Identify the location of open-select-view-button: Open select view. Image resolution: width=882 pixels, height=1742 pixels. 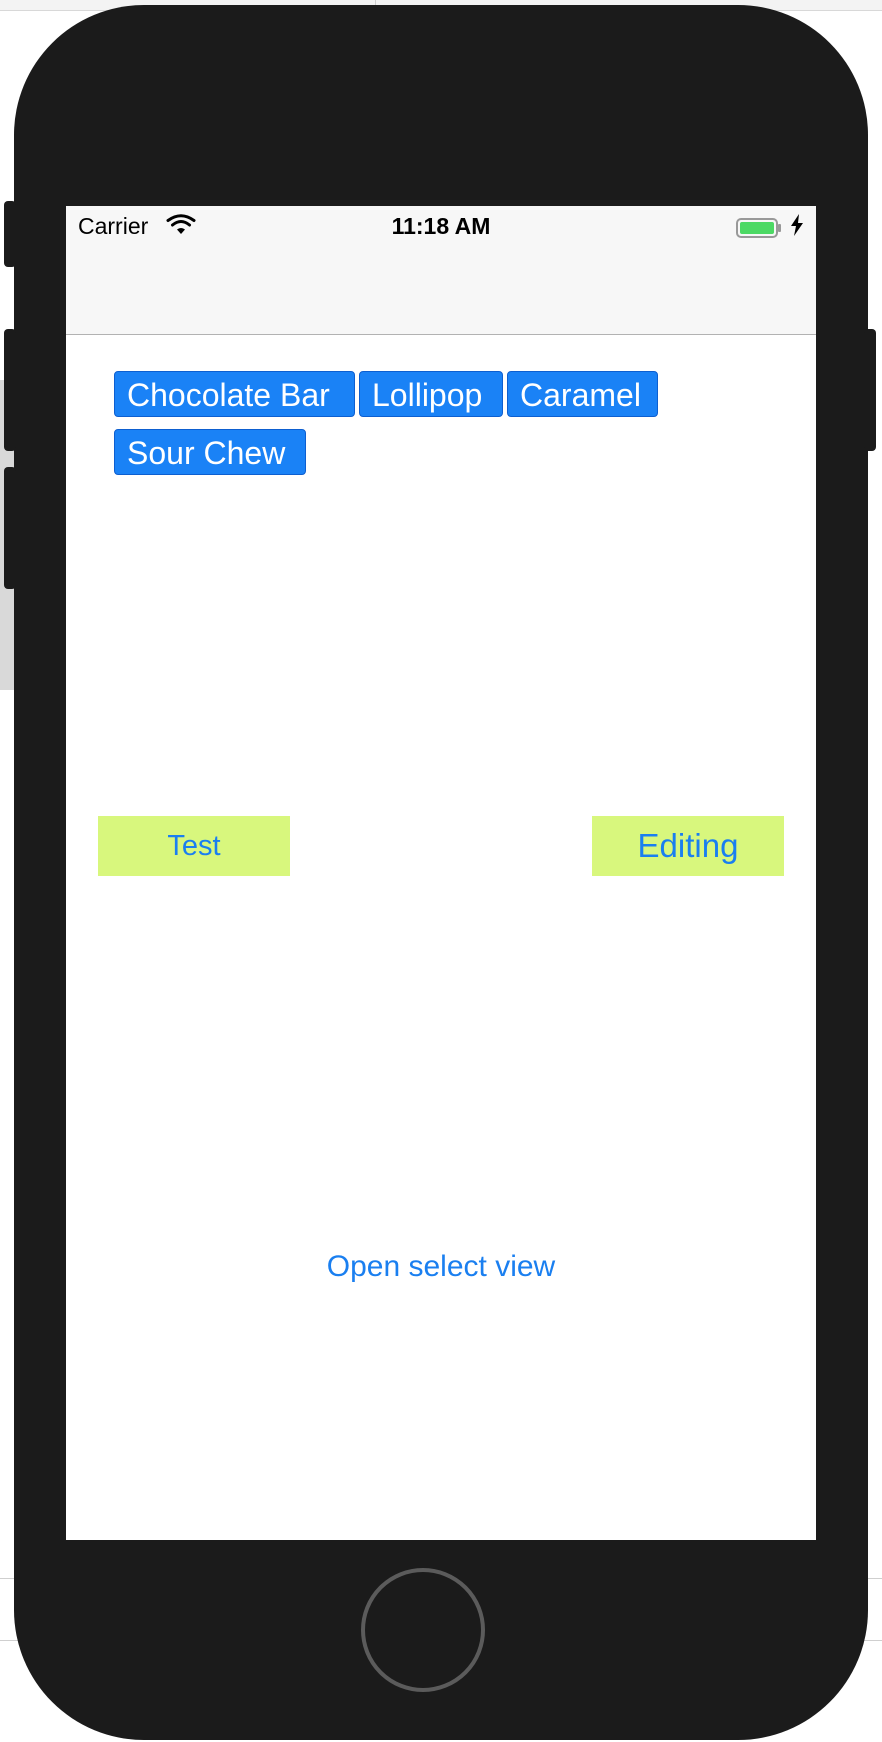
(441, 1267).